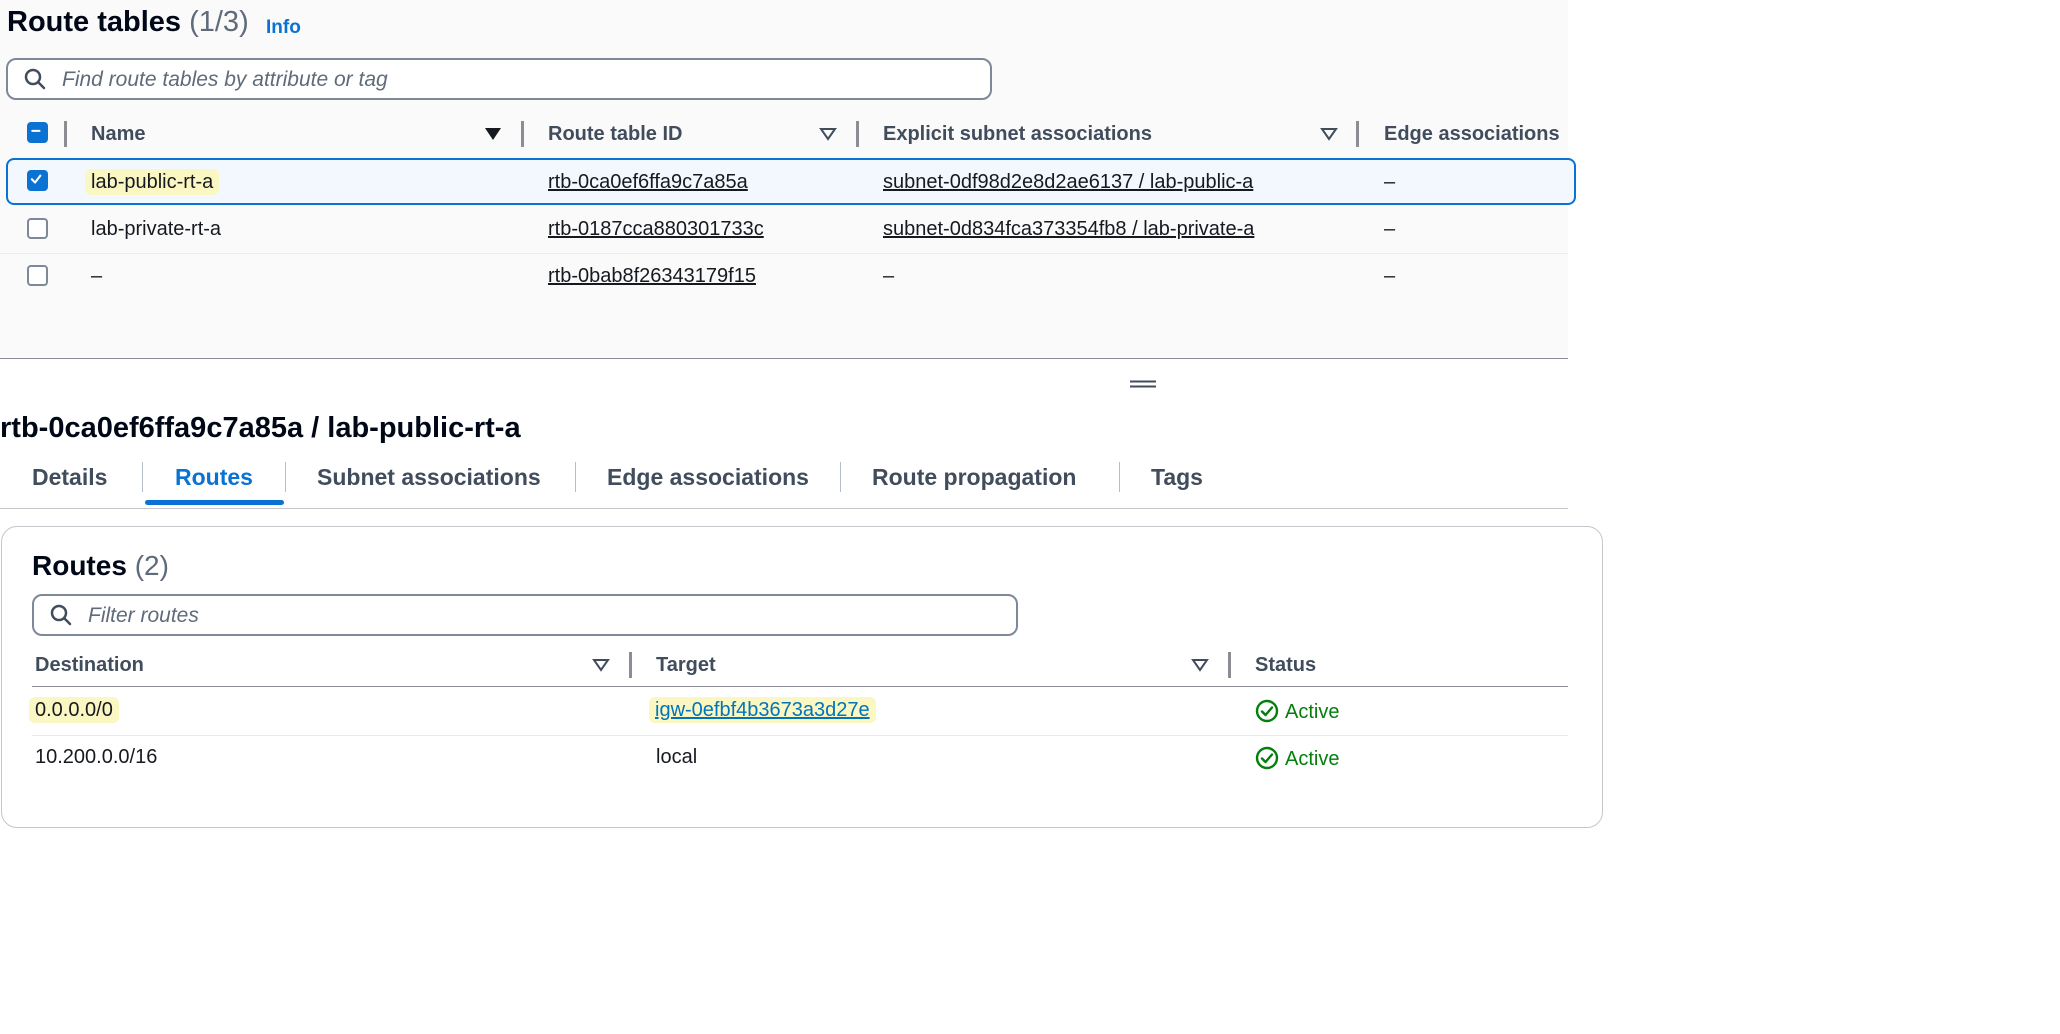 The image size is (2060, 1034). I want to click on routes-title: Routes (2), so click(100, 566).